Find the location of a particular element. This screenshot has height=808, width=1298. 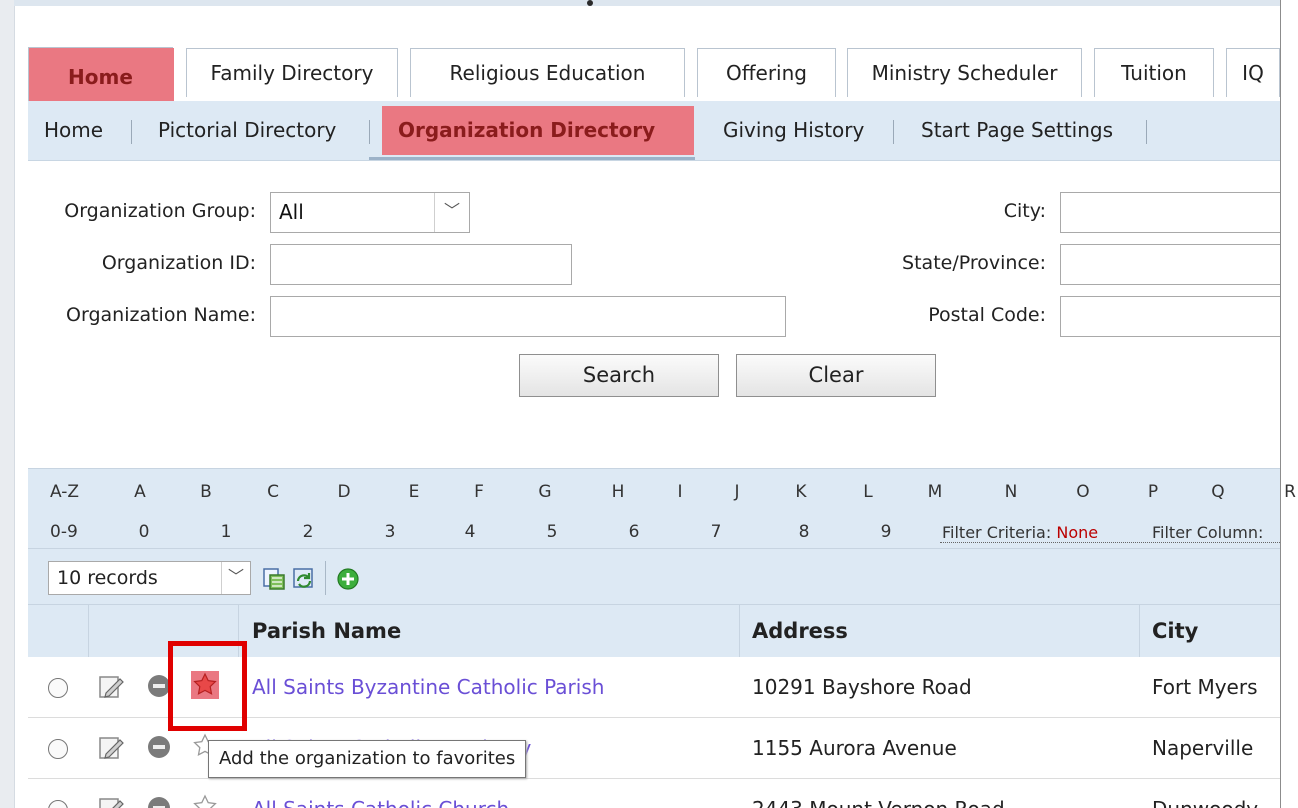

alpha-a-z: A-Z is located at coordinates (64, 492).